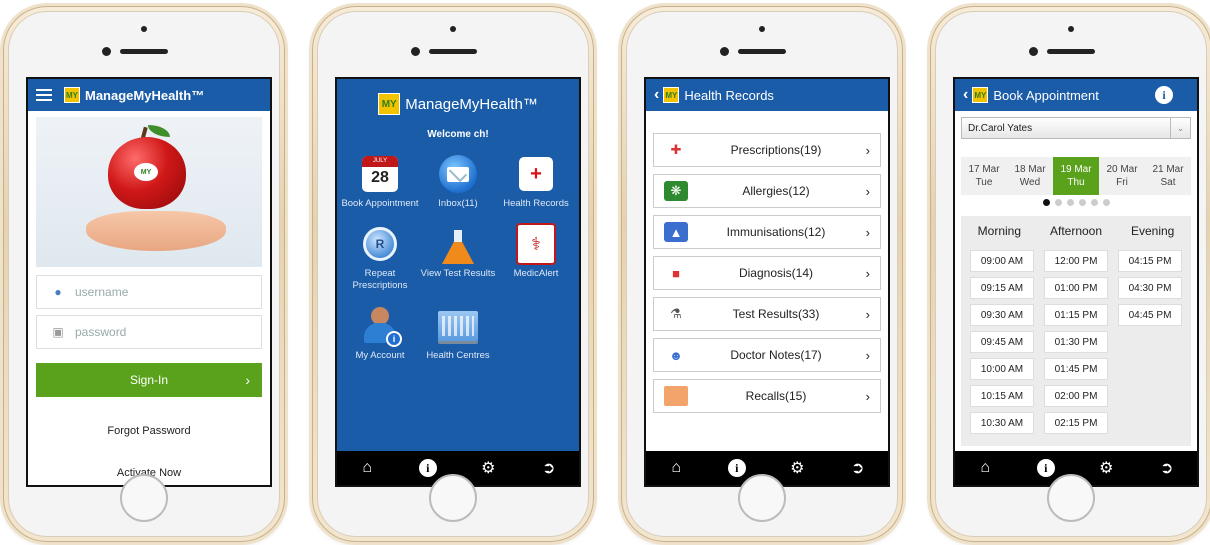 The image size is (1210, 545). What do you see at coordinates (1076, 288) in the screenshot?
I see `time-slot: 01:00 PM` at bounding box center [1076, 288].